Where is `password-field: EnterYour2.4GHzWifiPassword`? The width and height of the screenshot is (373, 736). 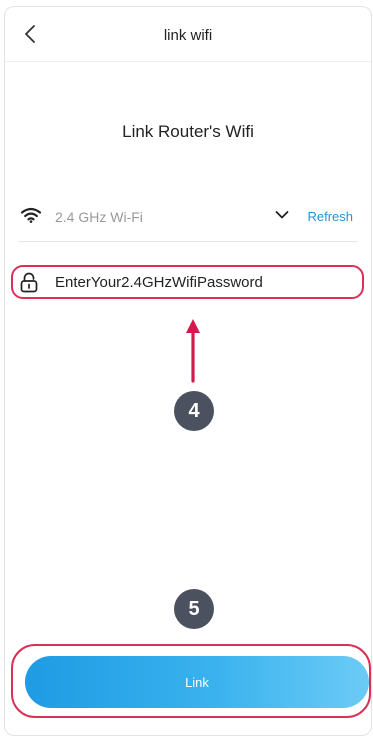
password-field: EnterYour2.4GHzWifiPassword is located at coordinates (187, 282).